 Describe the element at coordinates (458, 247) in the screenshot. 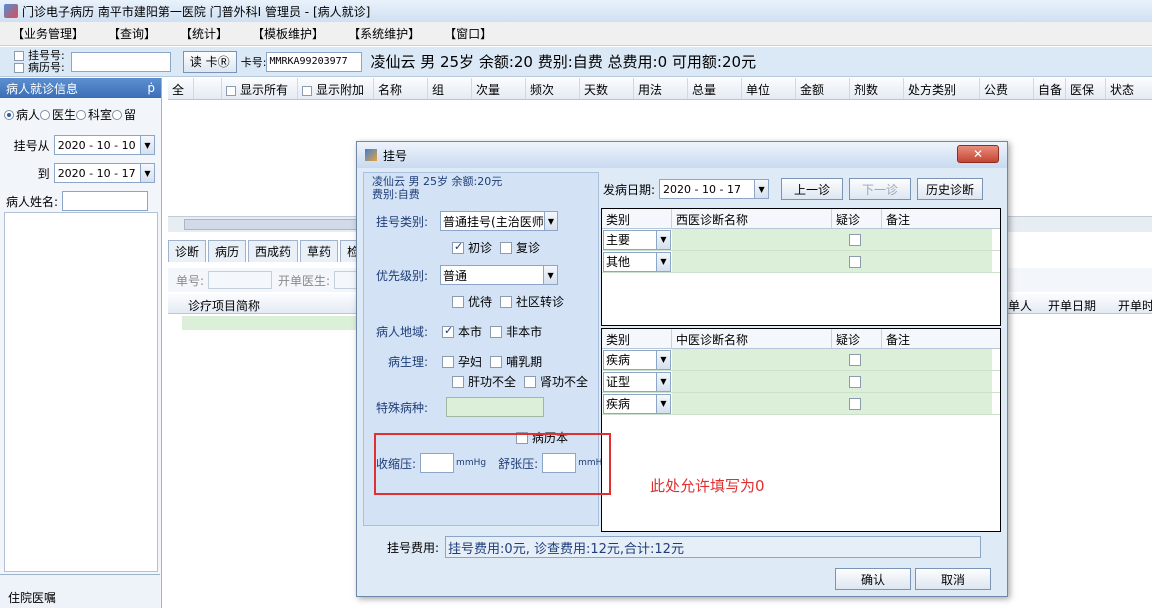

I see `first-visit-checkbox` at that location.